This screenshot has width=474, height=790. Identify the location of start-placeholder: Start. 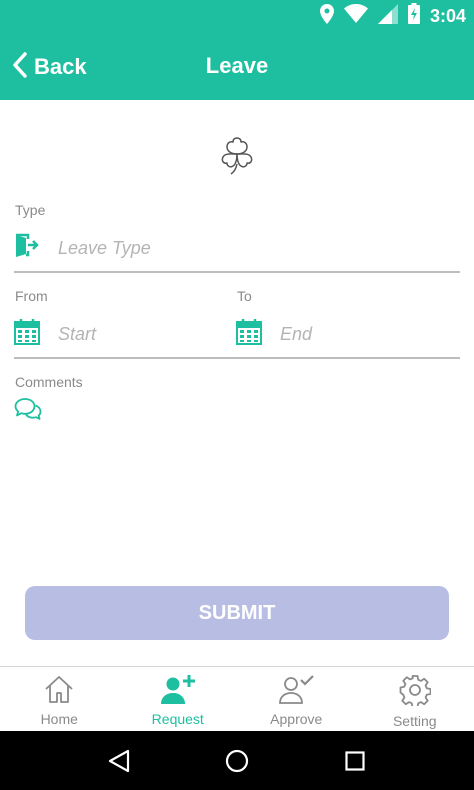
(77, 333).